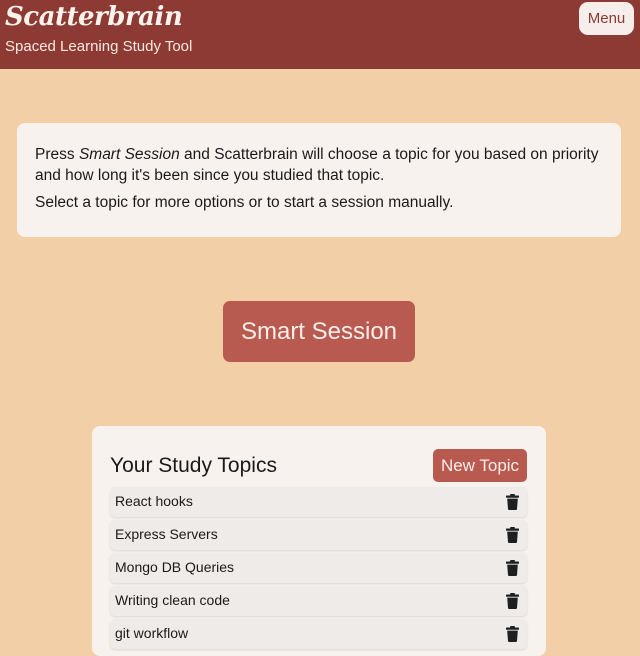 Image resolution: width=640 pixels, height=656 pixels. What do you see at coordinates (172, 600) in the screenshot?
I see `topic-label: Writing clean code` at bounding box center [172, 600].